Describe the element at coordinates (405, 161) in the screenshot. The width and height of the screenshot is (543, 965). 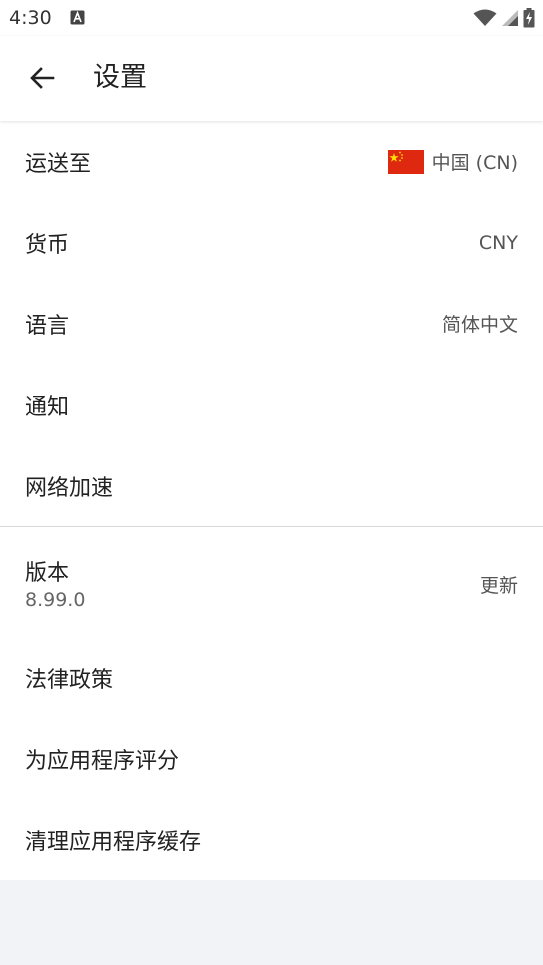
I see `china-flag-icon` at that location.